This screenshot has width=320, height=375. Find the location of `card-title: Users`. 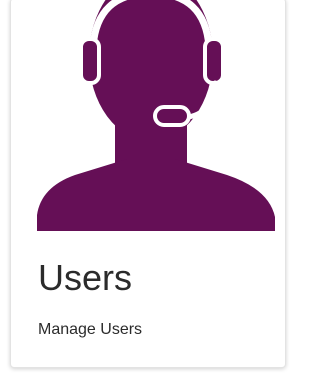

card-title: Users is located at coordinates (85, 277).